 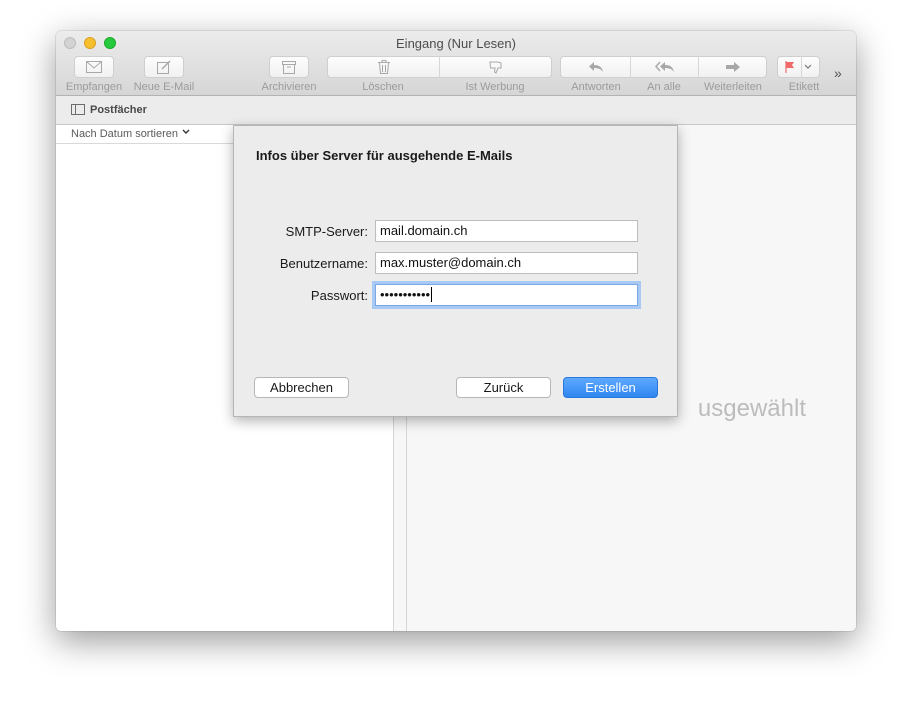 I want to click on forward-arrow-icon, so click(x=732, y=67).